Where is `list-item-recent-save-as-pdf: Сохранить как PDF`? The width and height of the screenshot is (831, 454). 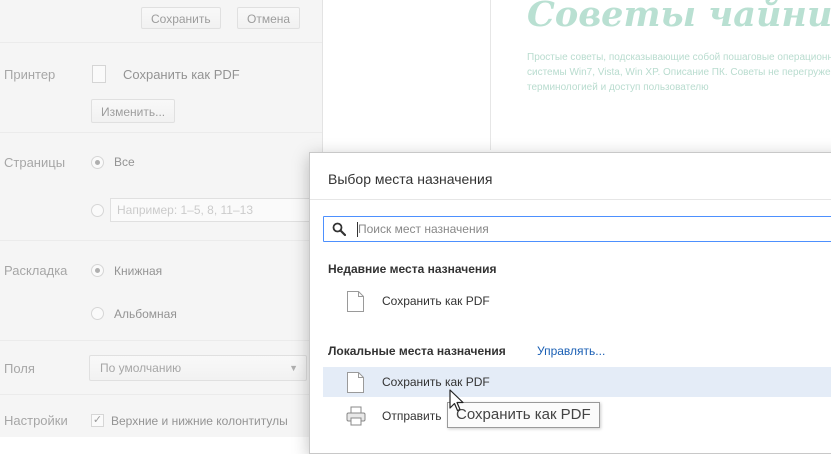 list-item-recent-save-as-pdf: Сохранить как PDF is located at coordinates (577, 301).